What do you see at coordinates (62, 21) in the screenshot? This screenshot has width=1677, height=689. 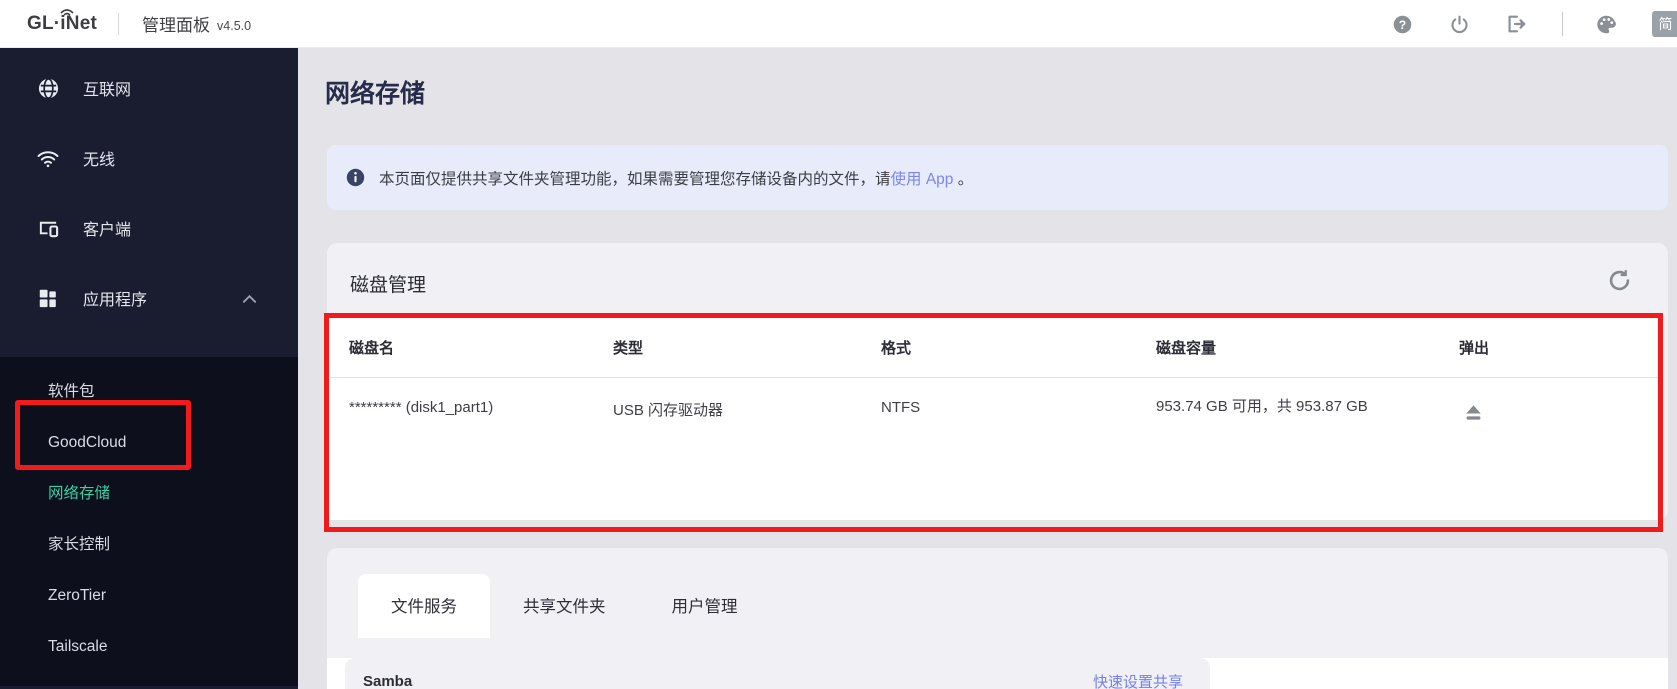 I see `glinet-logo: GL·iNet` at bounding box center [62, 21].